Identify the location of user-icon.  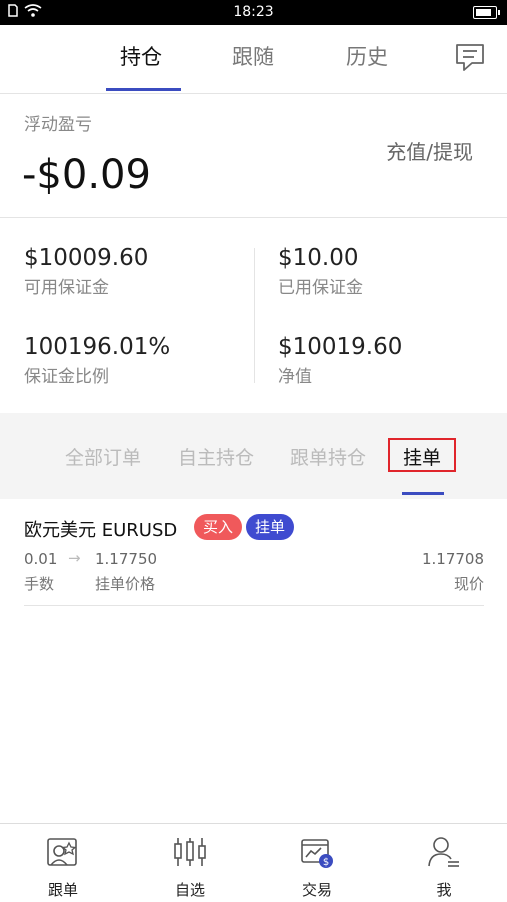
(443, 852).